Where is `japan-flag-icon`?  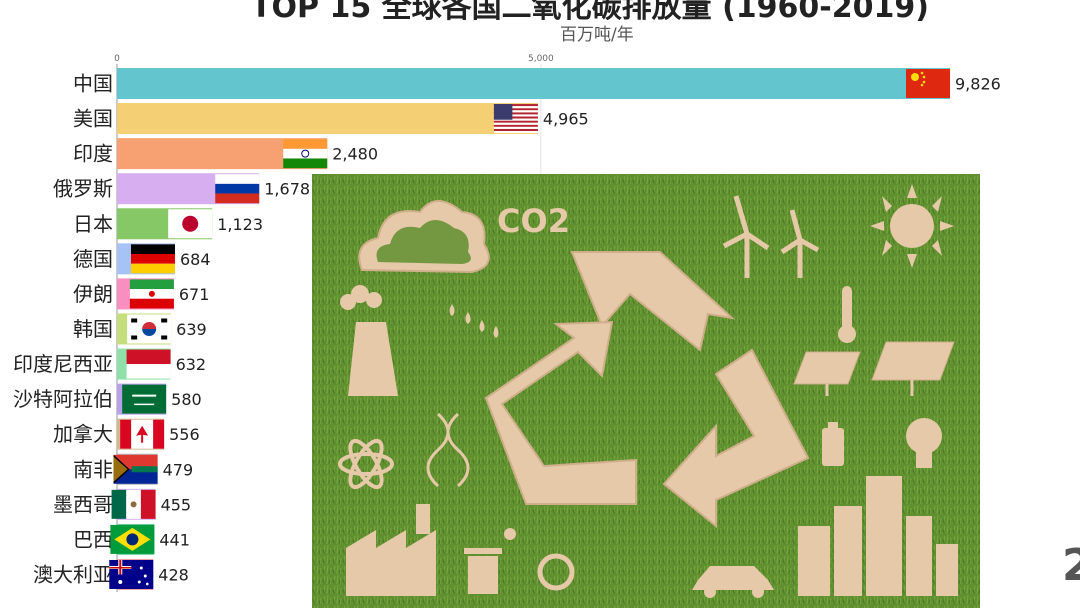 japan-flag-icon is located at coordinates (190, 224).